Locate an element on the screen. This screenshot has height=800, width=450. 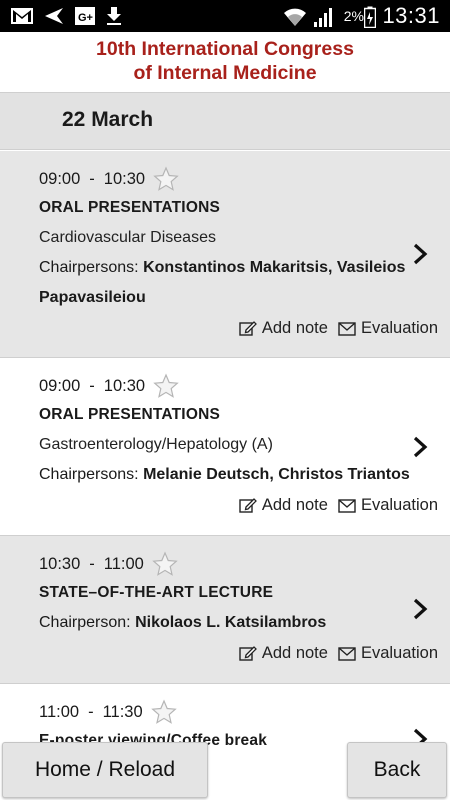
session-time: 10:30 - 11:00 is located at coordinates (108, 564).